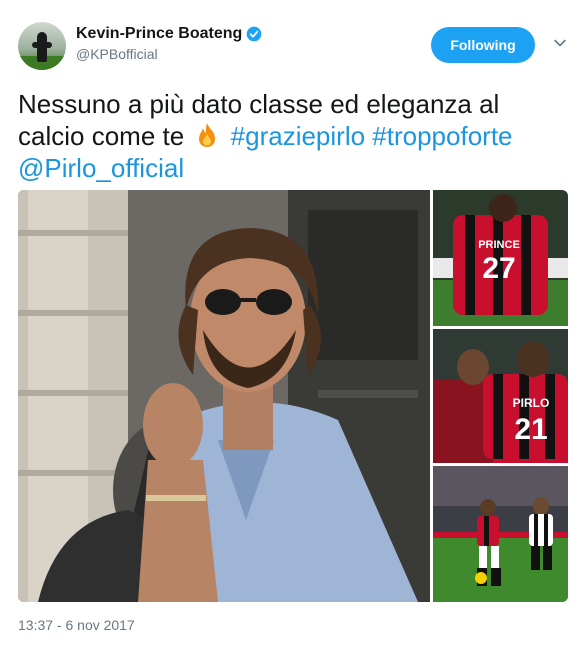 This screenshot has height=645, width=578. I want to click on jersey-prince-illustration: PRINCE 27, so click(500, 258).